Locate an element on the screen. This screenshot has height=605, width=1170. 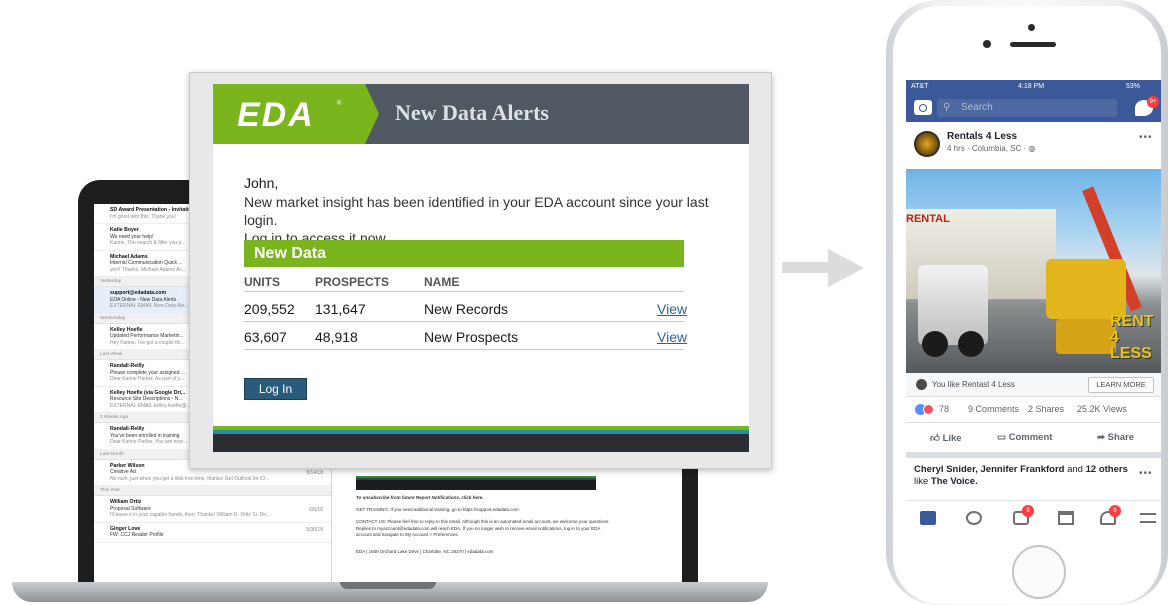
globe-icon: ◍ is located at coordinates (1032, 148).